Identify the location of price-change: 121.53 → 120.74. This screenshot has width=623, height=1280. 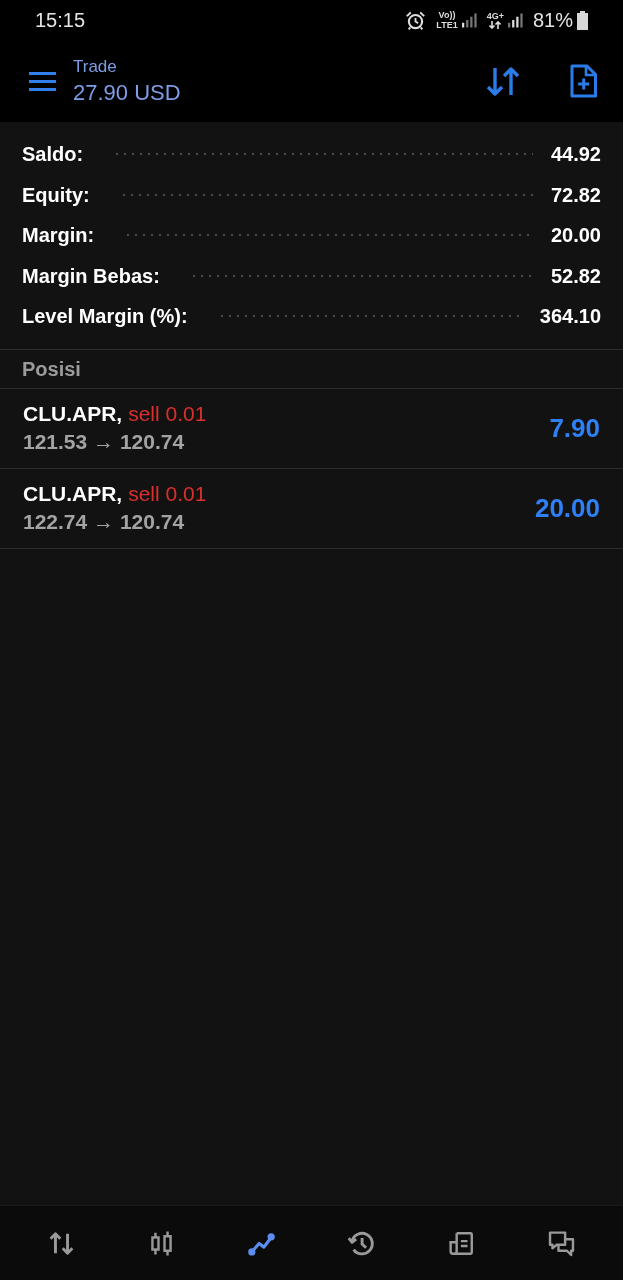
(104, 442).